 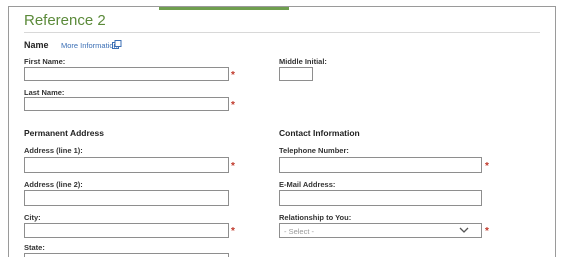 What do you see at coordinates (299, 231) in the screenshot?
I see `relationship-selected-value: - Select -` at bounding box center [299, 231].